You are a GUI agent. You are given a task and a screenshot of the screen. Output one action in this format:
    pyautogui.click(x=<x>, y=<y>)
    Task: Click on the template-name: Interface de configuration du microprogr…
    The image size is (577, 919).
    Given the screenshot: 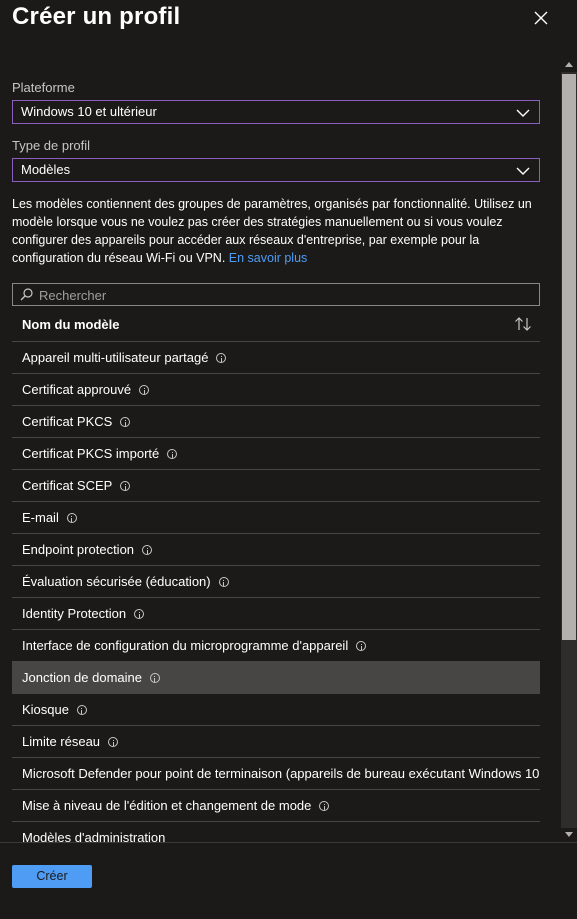 What is the action you would take?
    pyautogui.click(x=194, y=645)
    